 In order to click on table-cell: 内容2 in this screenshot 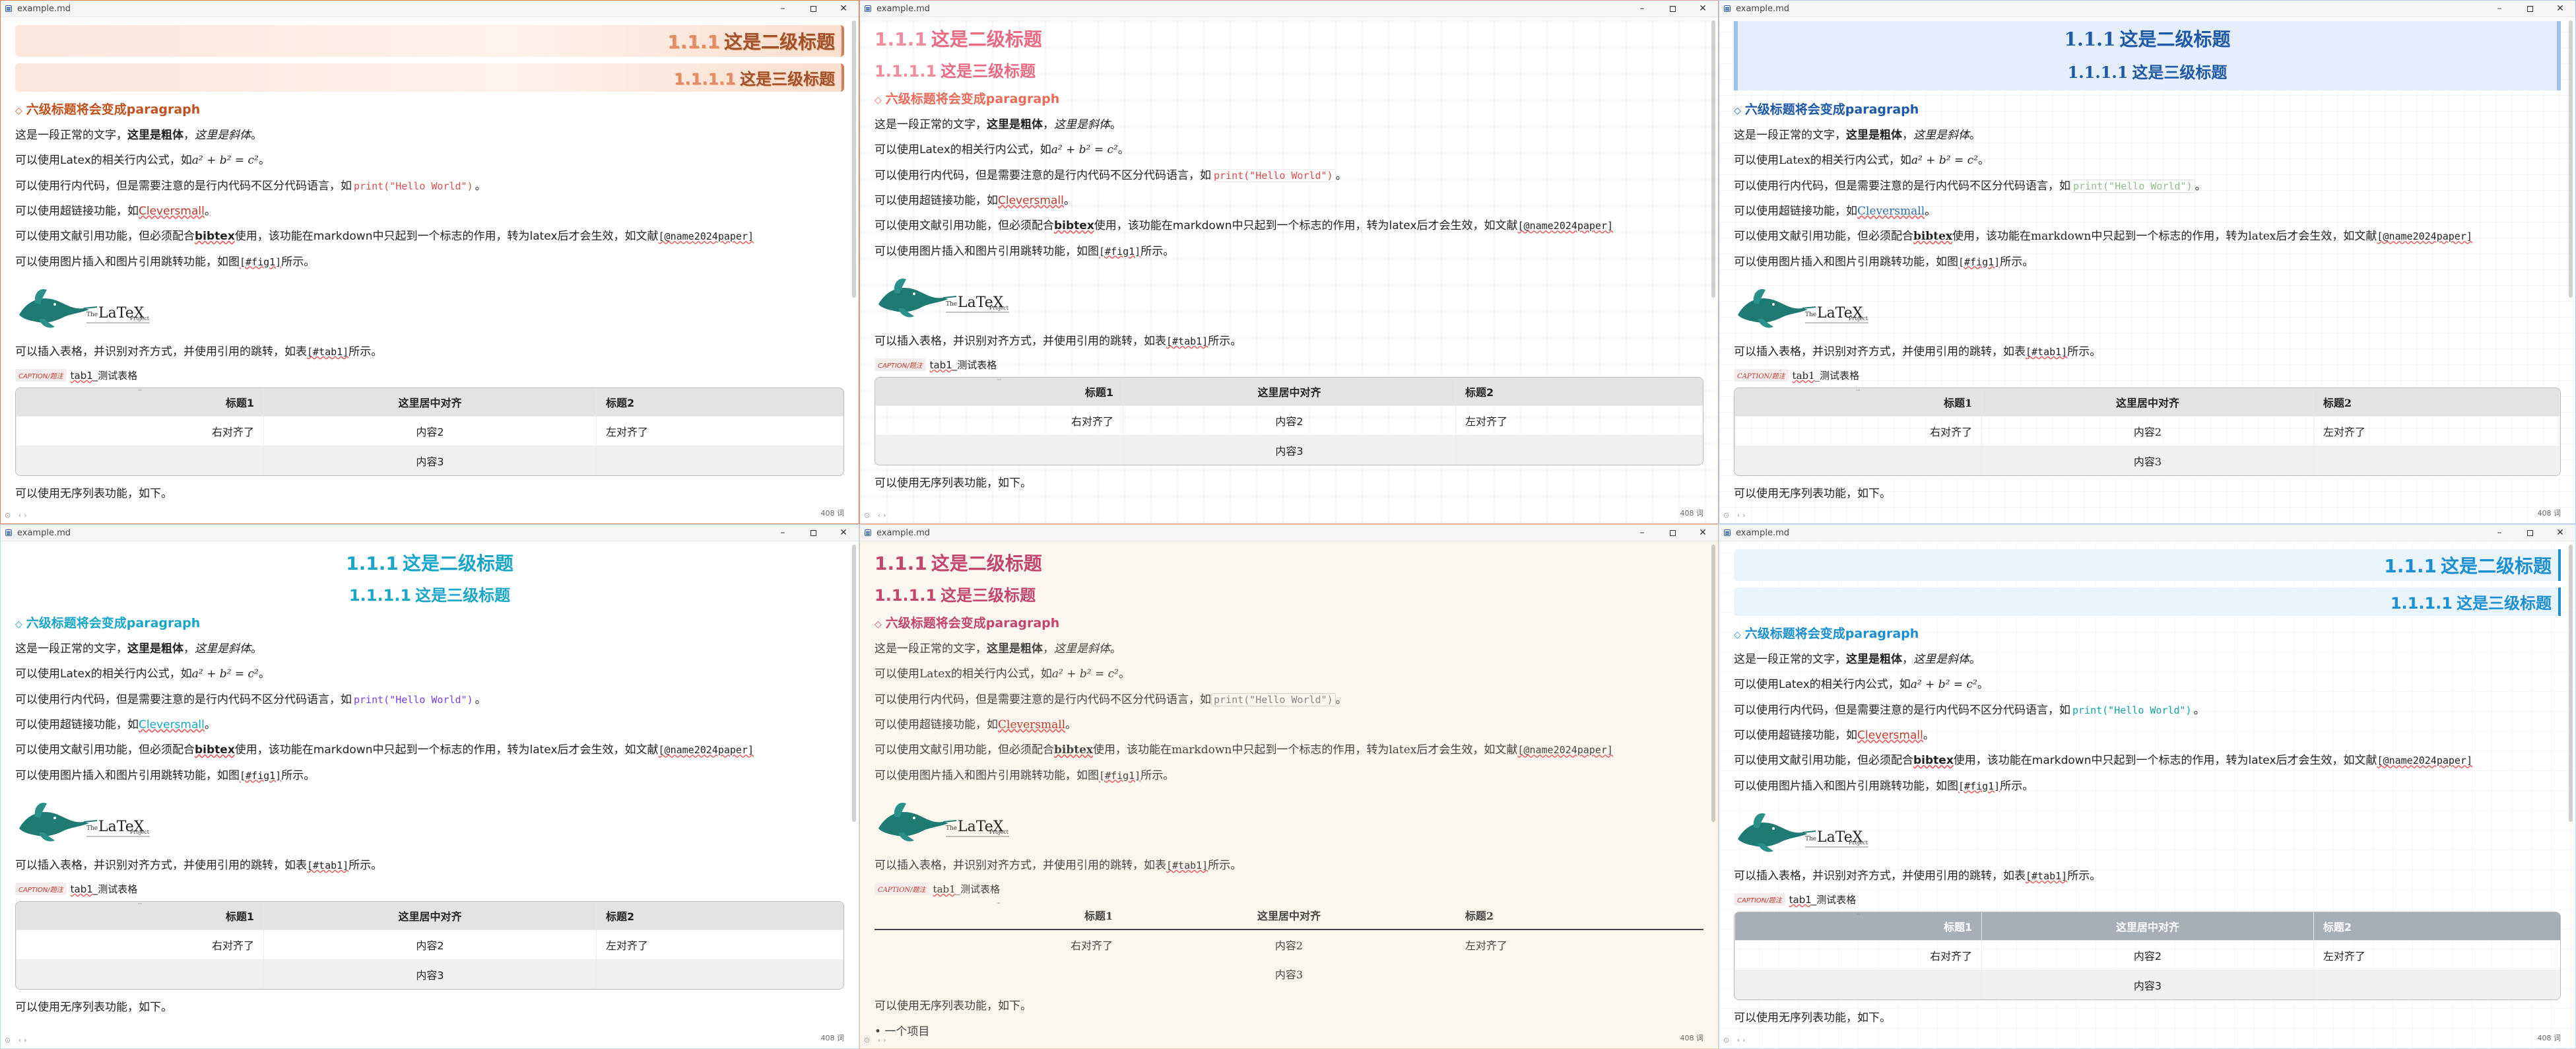, I will do `click(2147, 431)`.